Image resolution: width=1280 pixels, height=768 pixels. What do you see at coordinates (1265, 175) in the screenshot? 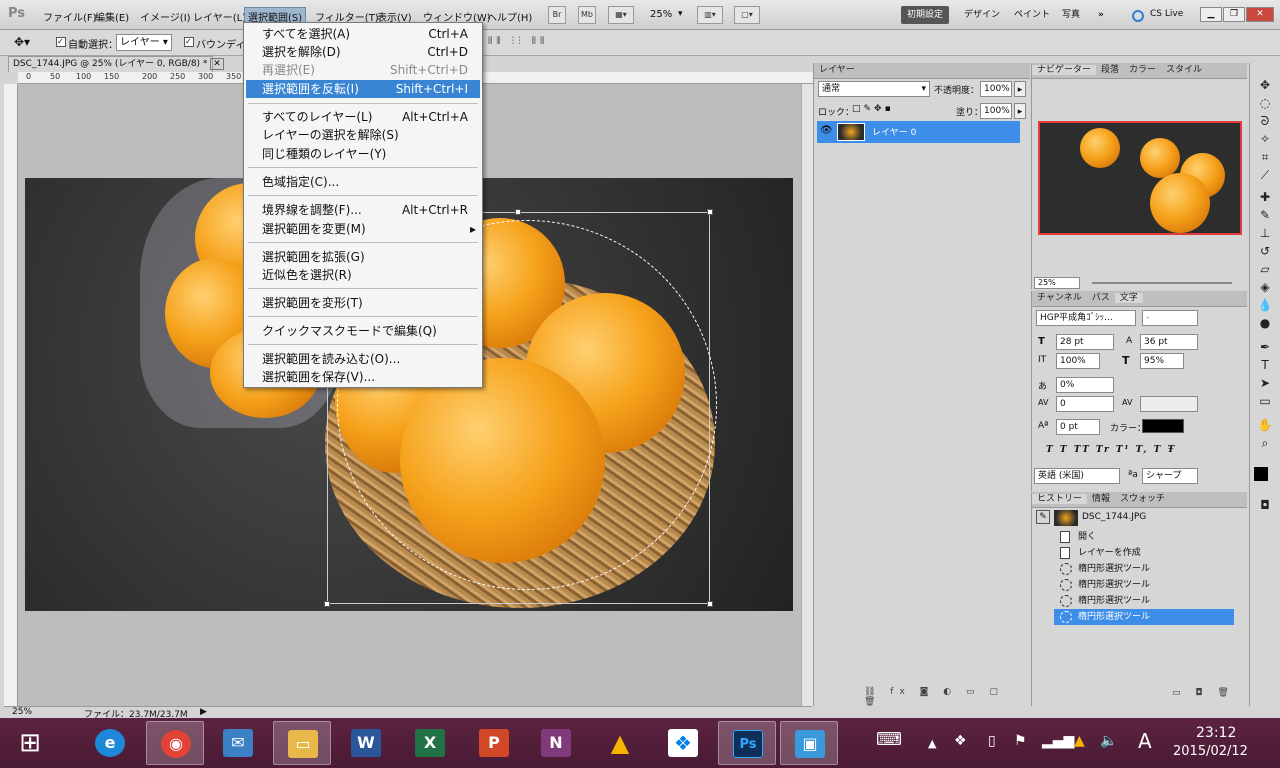
I see `eyedropper-tool-icon: ⟋` at bounding box center [1265, 175].